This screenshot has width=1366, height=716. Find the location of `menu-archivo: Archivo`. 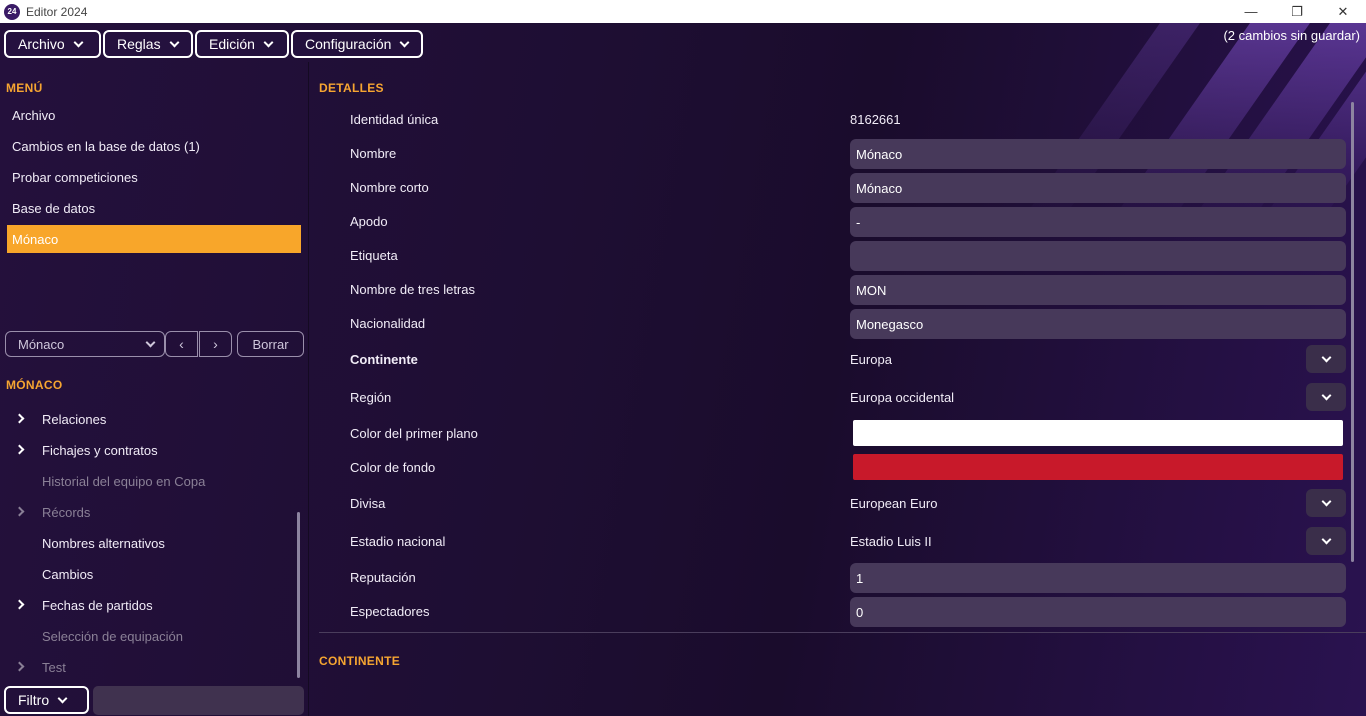

menu-archivo: Archivo is located at coordinates (52, 44).